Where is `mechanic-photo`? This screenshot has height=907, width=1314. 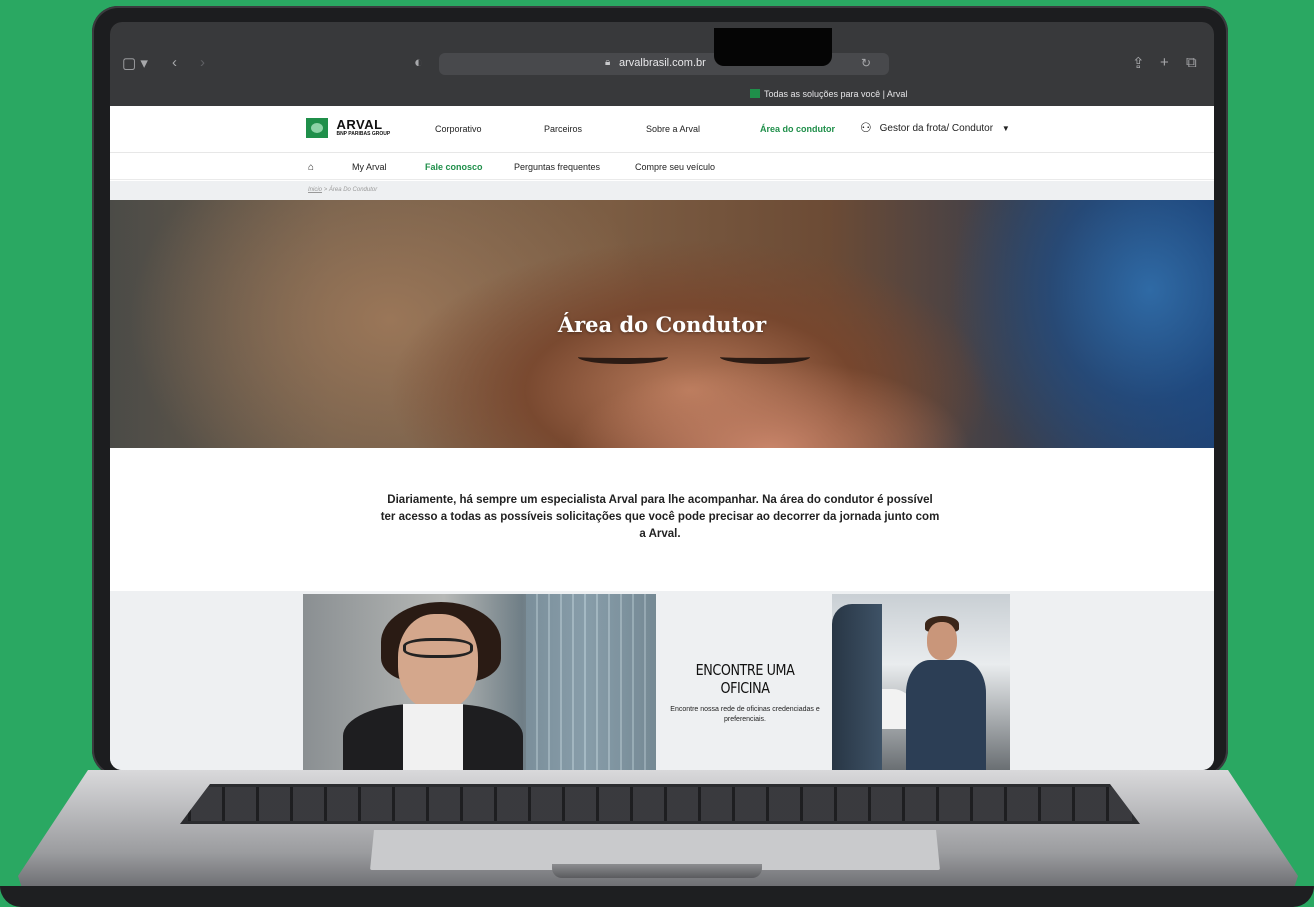 mechanic-photo is located at coordinates (921, 682).